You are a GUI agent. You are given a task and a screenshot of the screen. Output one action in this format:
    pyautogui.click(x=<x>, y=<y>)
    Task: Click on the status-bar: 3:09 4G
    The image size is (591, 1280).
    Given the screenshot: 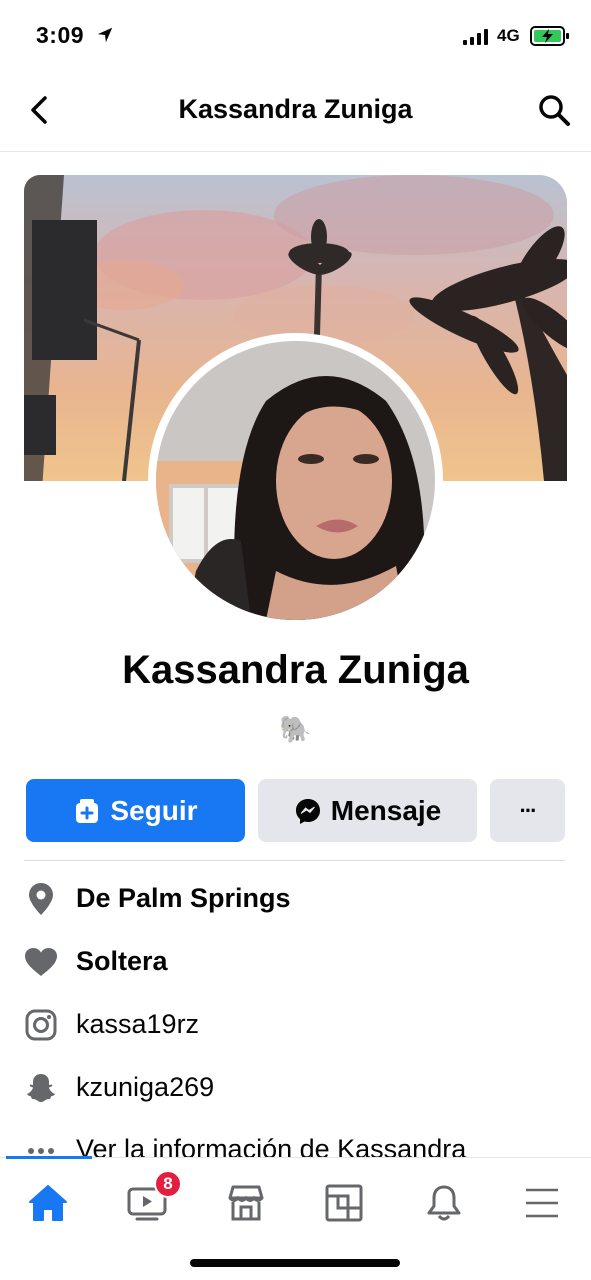 What is the action you would take?
    pyautogui.click(x=295, y=36)
    